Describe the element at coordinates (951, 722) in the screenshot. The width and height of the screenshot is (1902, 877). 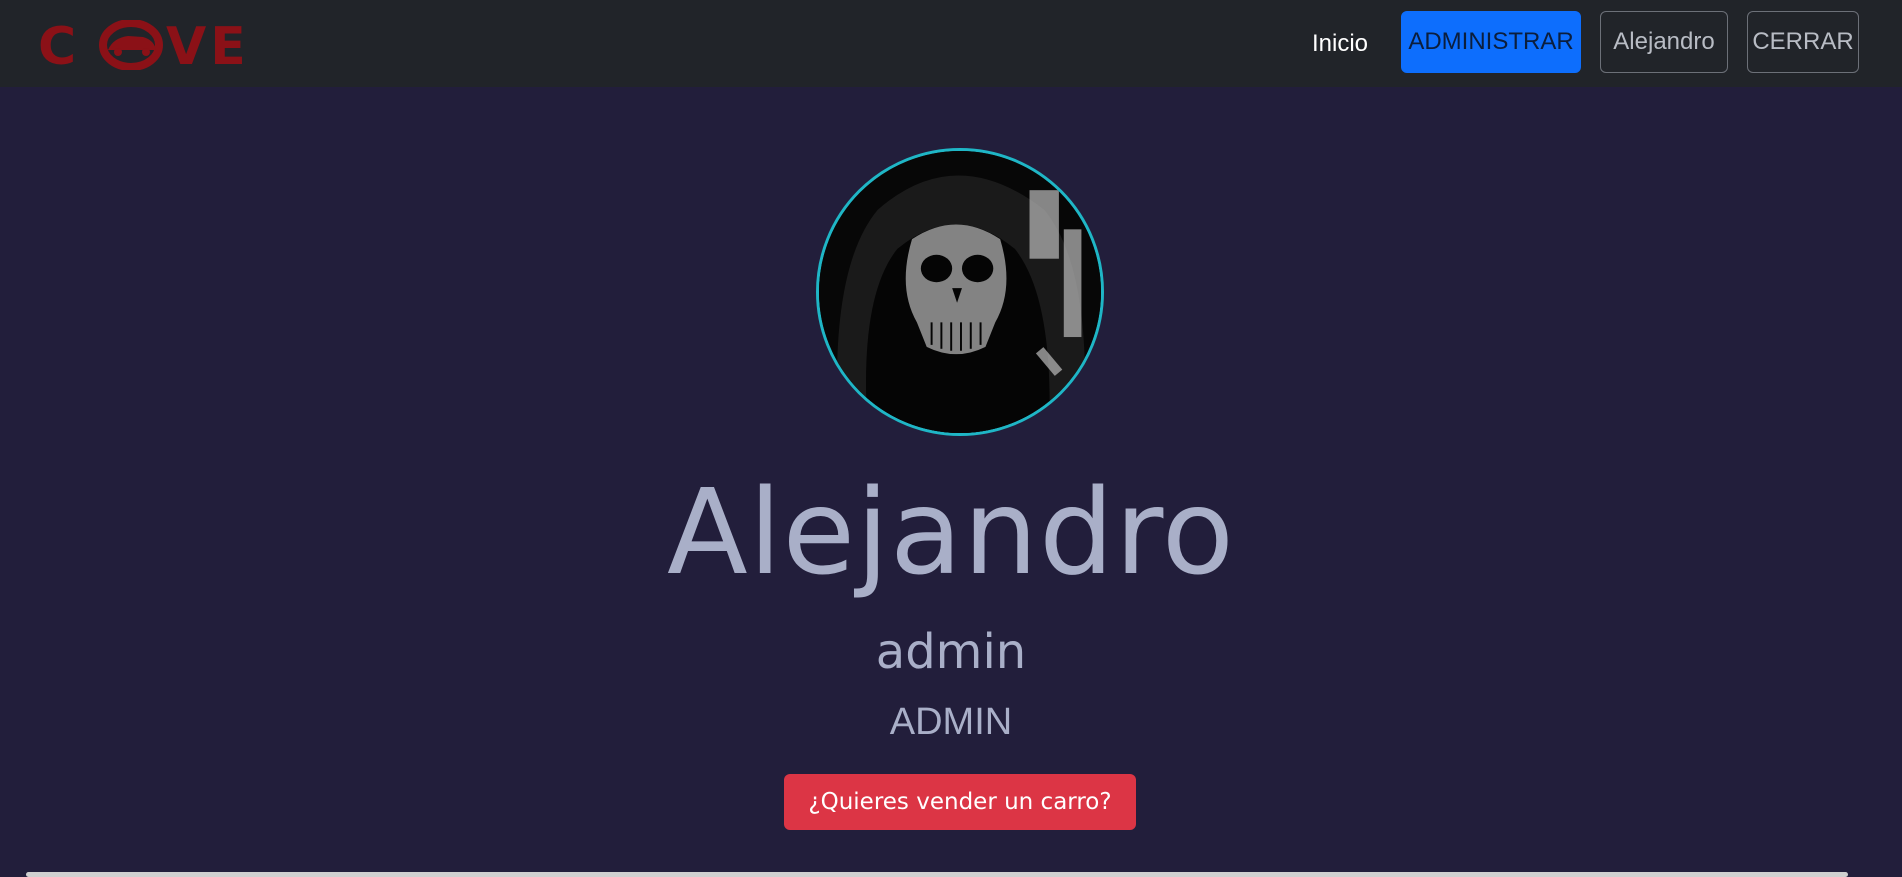
I see `profile-role: ADMIN` at that location.